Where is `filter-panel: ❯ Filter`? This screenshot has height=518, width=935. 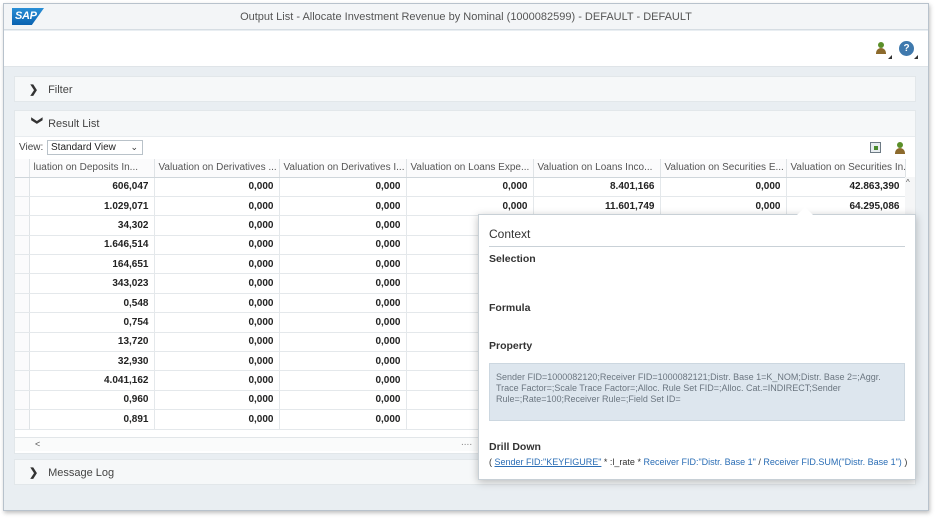
filter-panel: ❯ Filter is located at coordinates (465, 89).